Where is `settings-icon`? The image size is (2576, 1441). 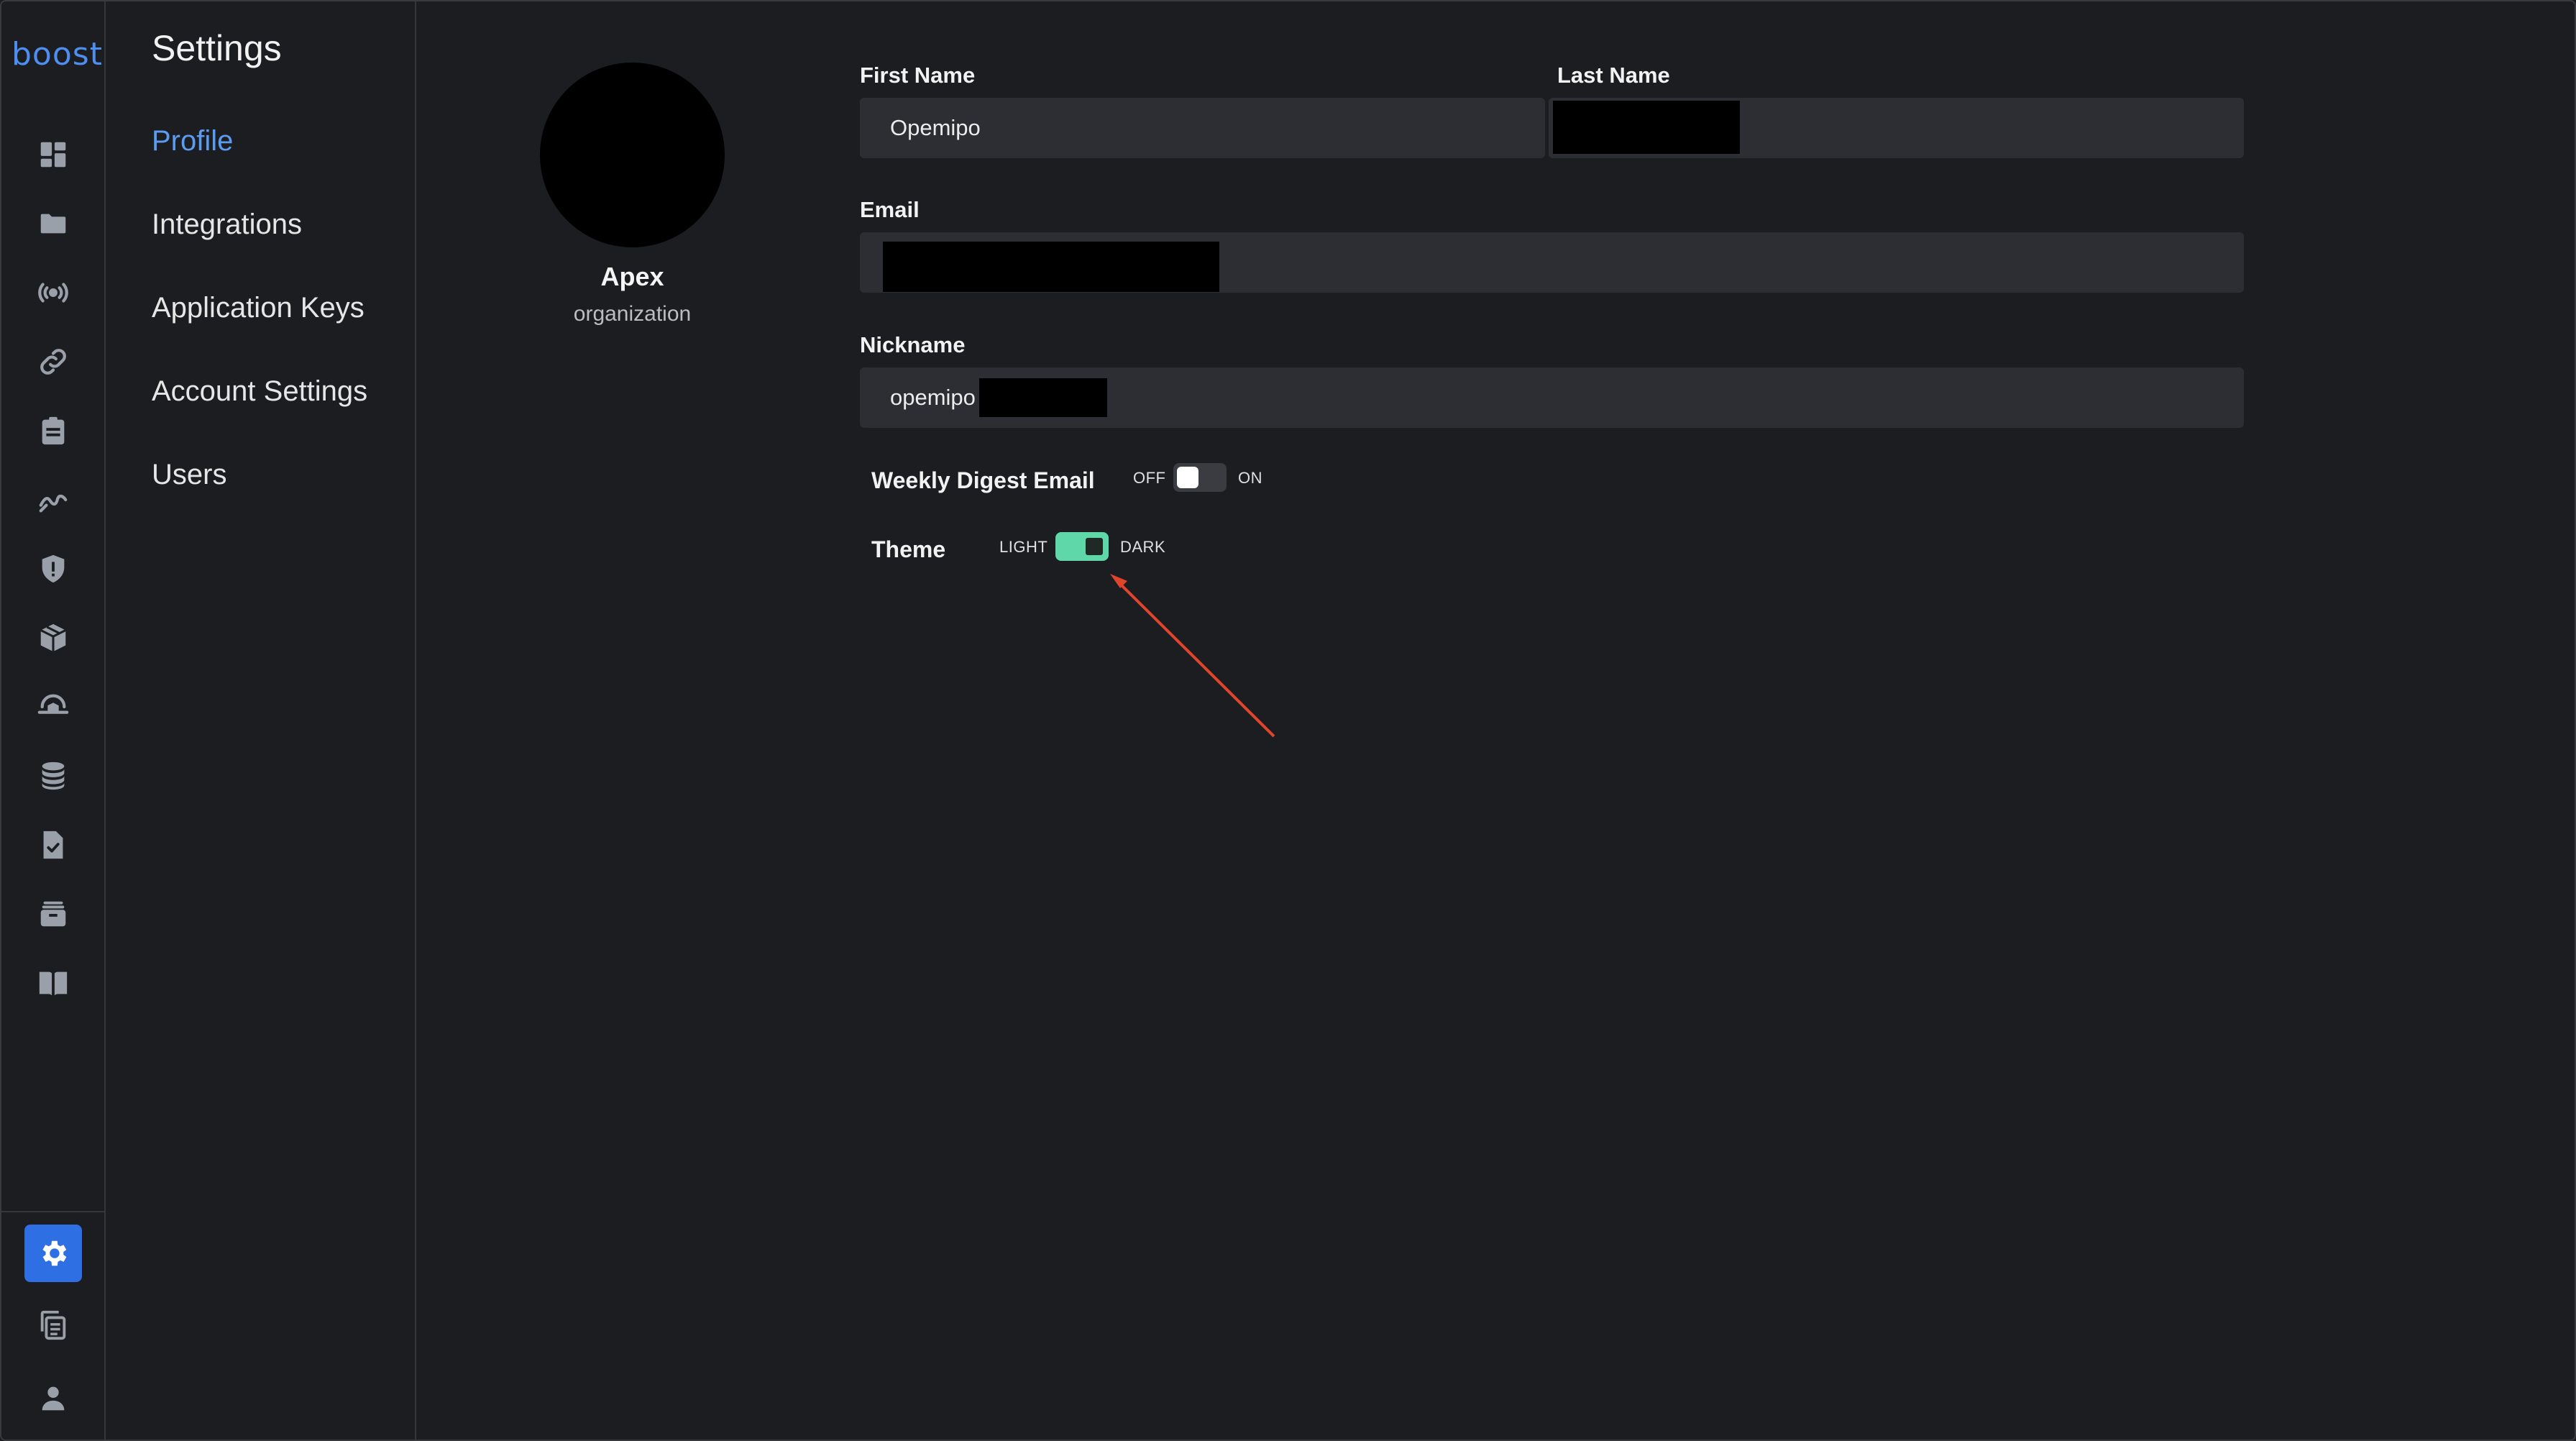
settings-icon is located at coordinates (53, 1253).